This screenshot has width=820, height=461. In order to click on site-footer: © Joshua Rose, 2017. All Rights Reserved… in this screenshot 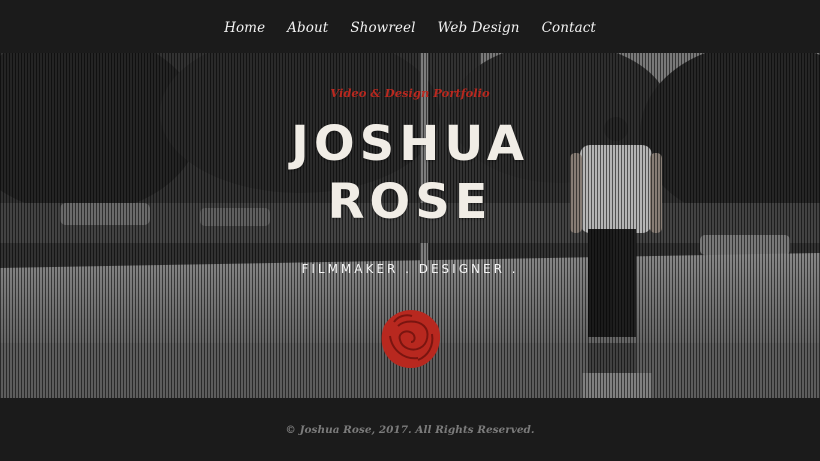, I will do `click(410, 429)`.